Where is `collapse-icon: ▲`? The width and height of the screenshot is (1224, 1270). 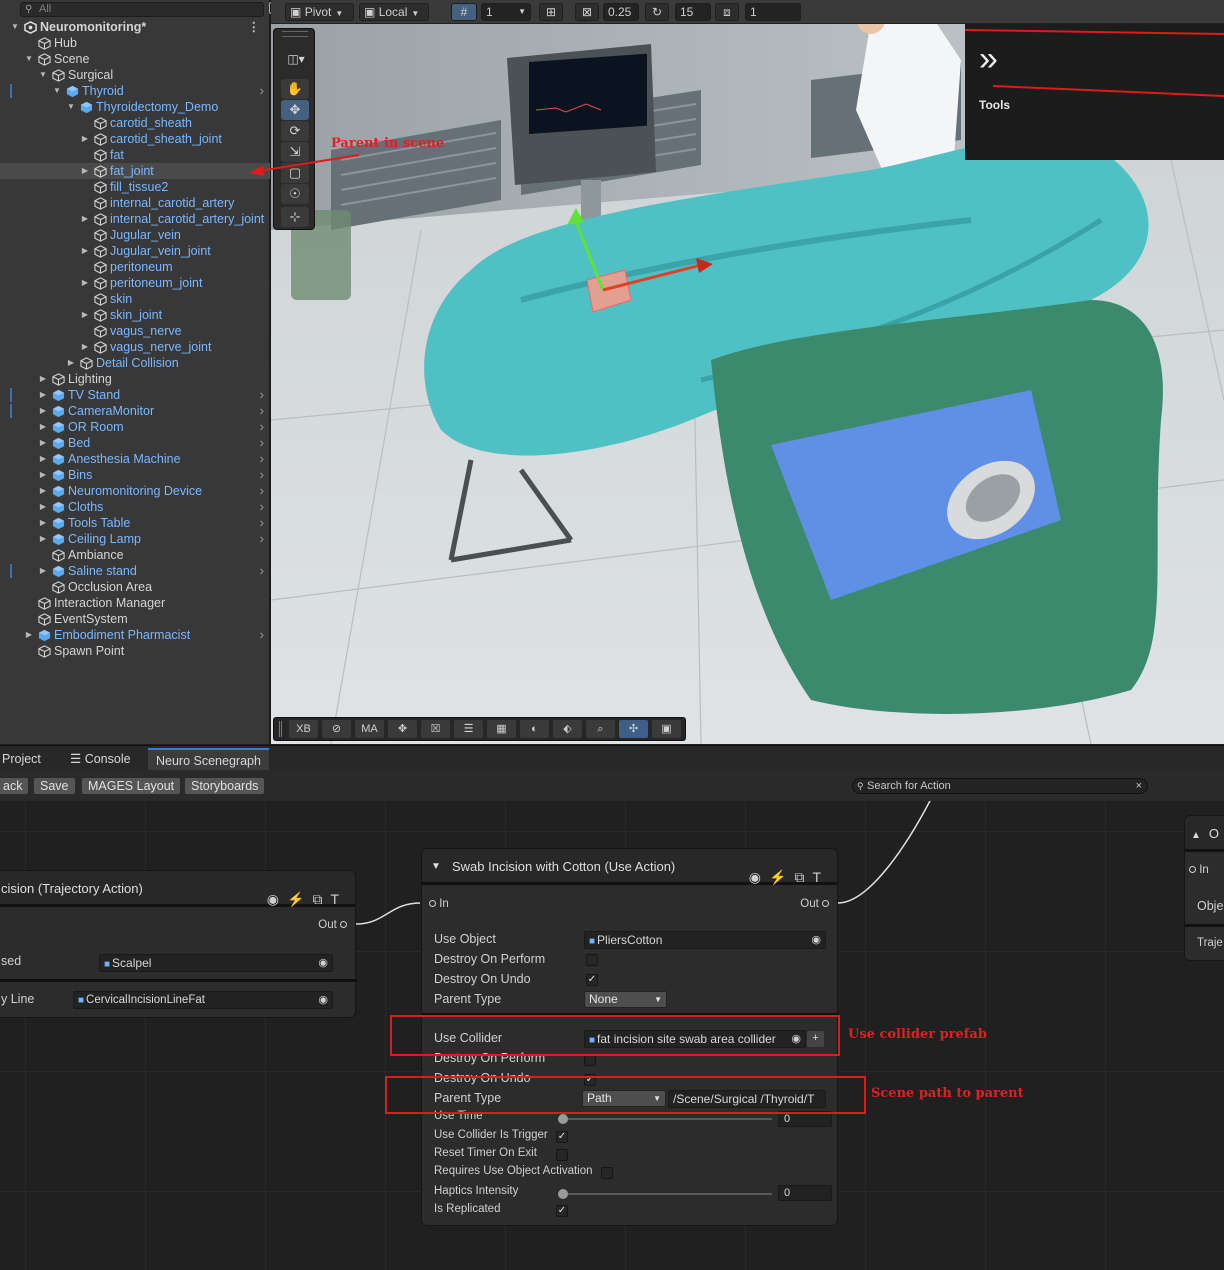 collapse-icon: ▲ is located at coordinates (1196, 835).